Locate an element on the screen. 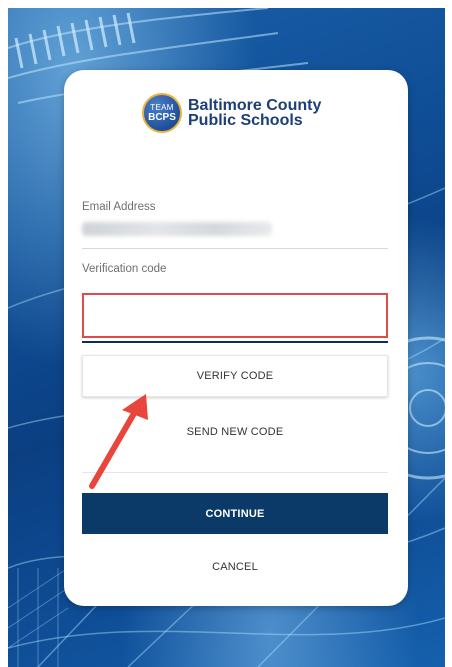  team-bcps-badge-icon: TEAM BCPS is located at coordinates (162, 113).